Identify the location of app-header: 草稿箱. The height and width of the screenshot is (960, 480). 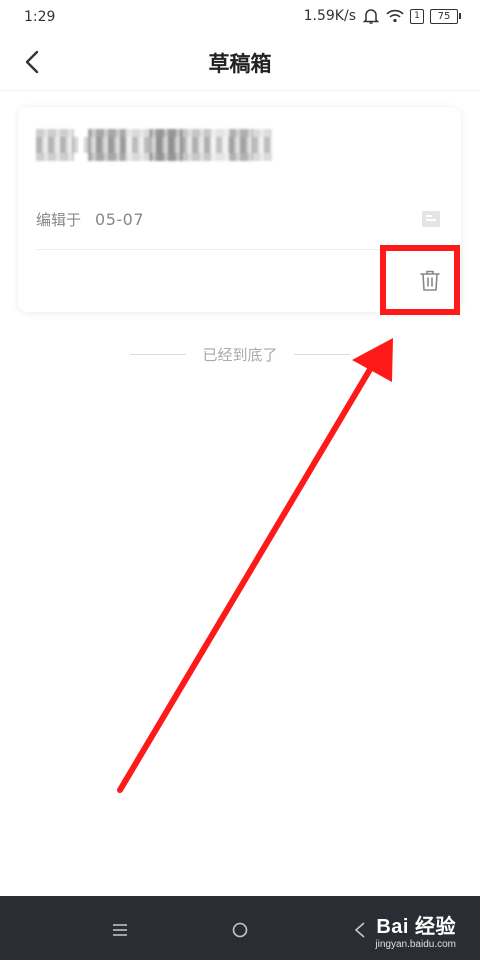
(240, 62).